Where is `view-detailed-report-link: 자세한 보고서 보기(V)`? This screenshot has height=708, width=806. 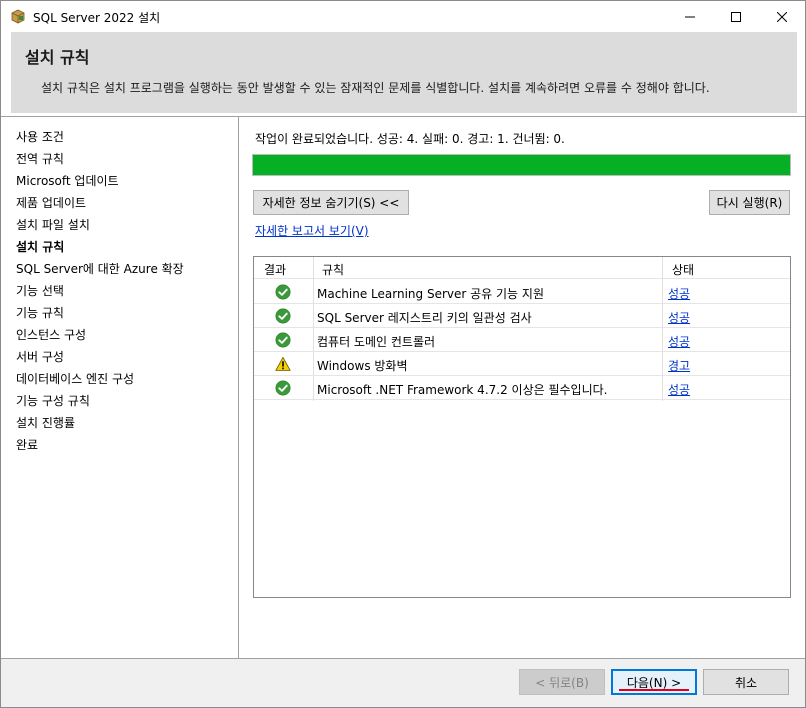 view-detailed-report-link: 자세한 보고서 보기(V) is located at coordinates (312, 230).